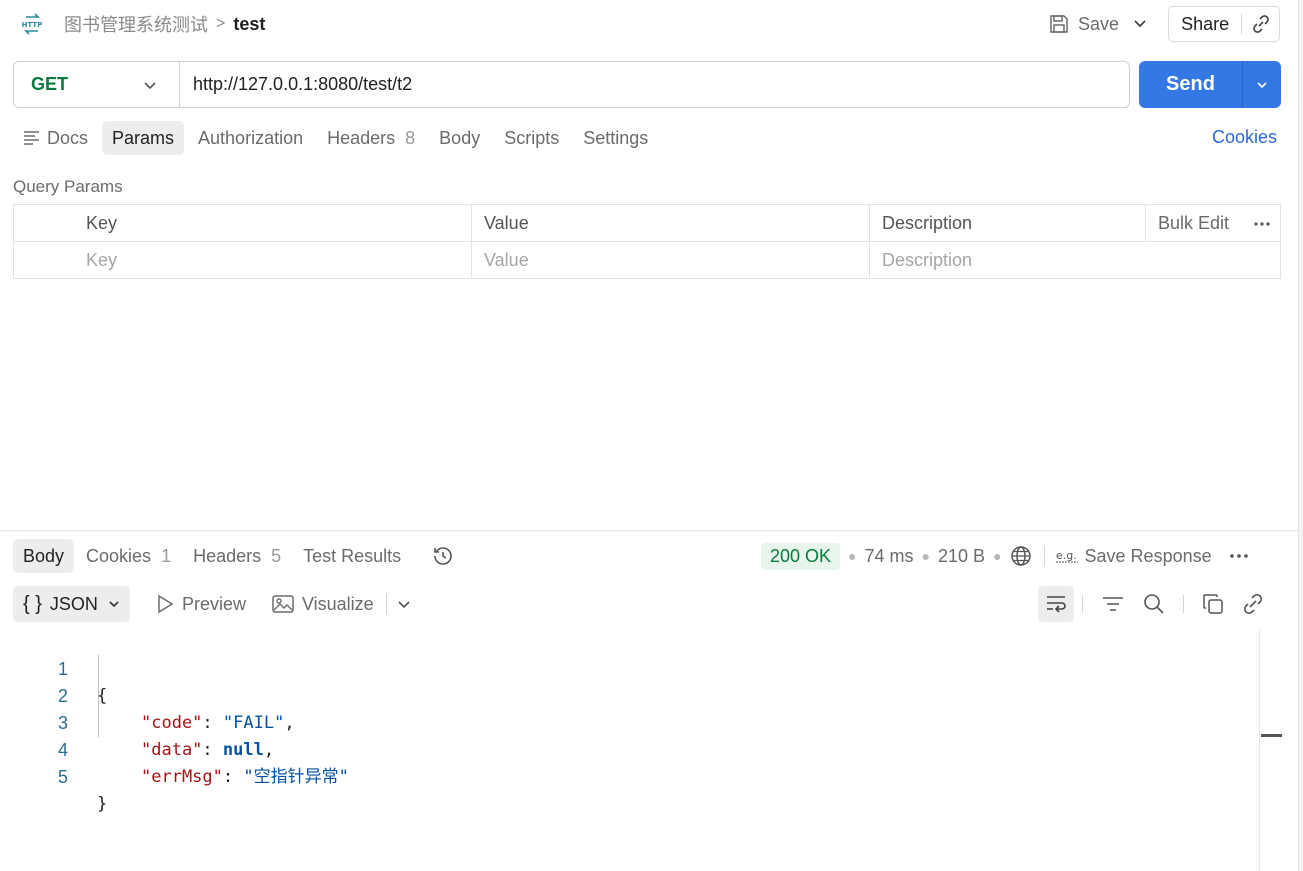 The width and height of the screenshot is (1303, 871). Describe the element at coordinates (927, 223) in the screenshot. I see `column-header-description: Description` at that location.